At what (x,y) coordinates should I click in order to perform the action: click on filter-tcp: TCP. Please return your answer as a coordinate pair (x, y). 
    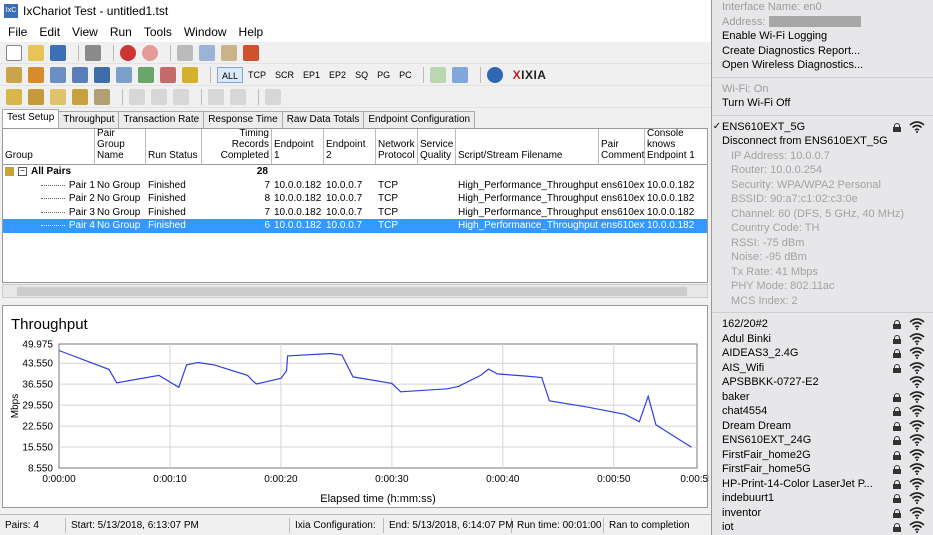
    Looking at the image, I should click on (257, 75).